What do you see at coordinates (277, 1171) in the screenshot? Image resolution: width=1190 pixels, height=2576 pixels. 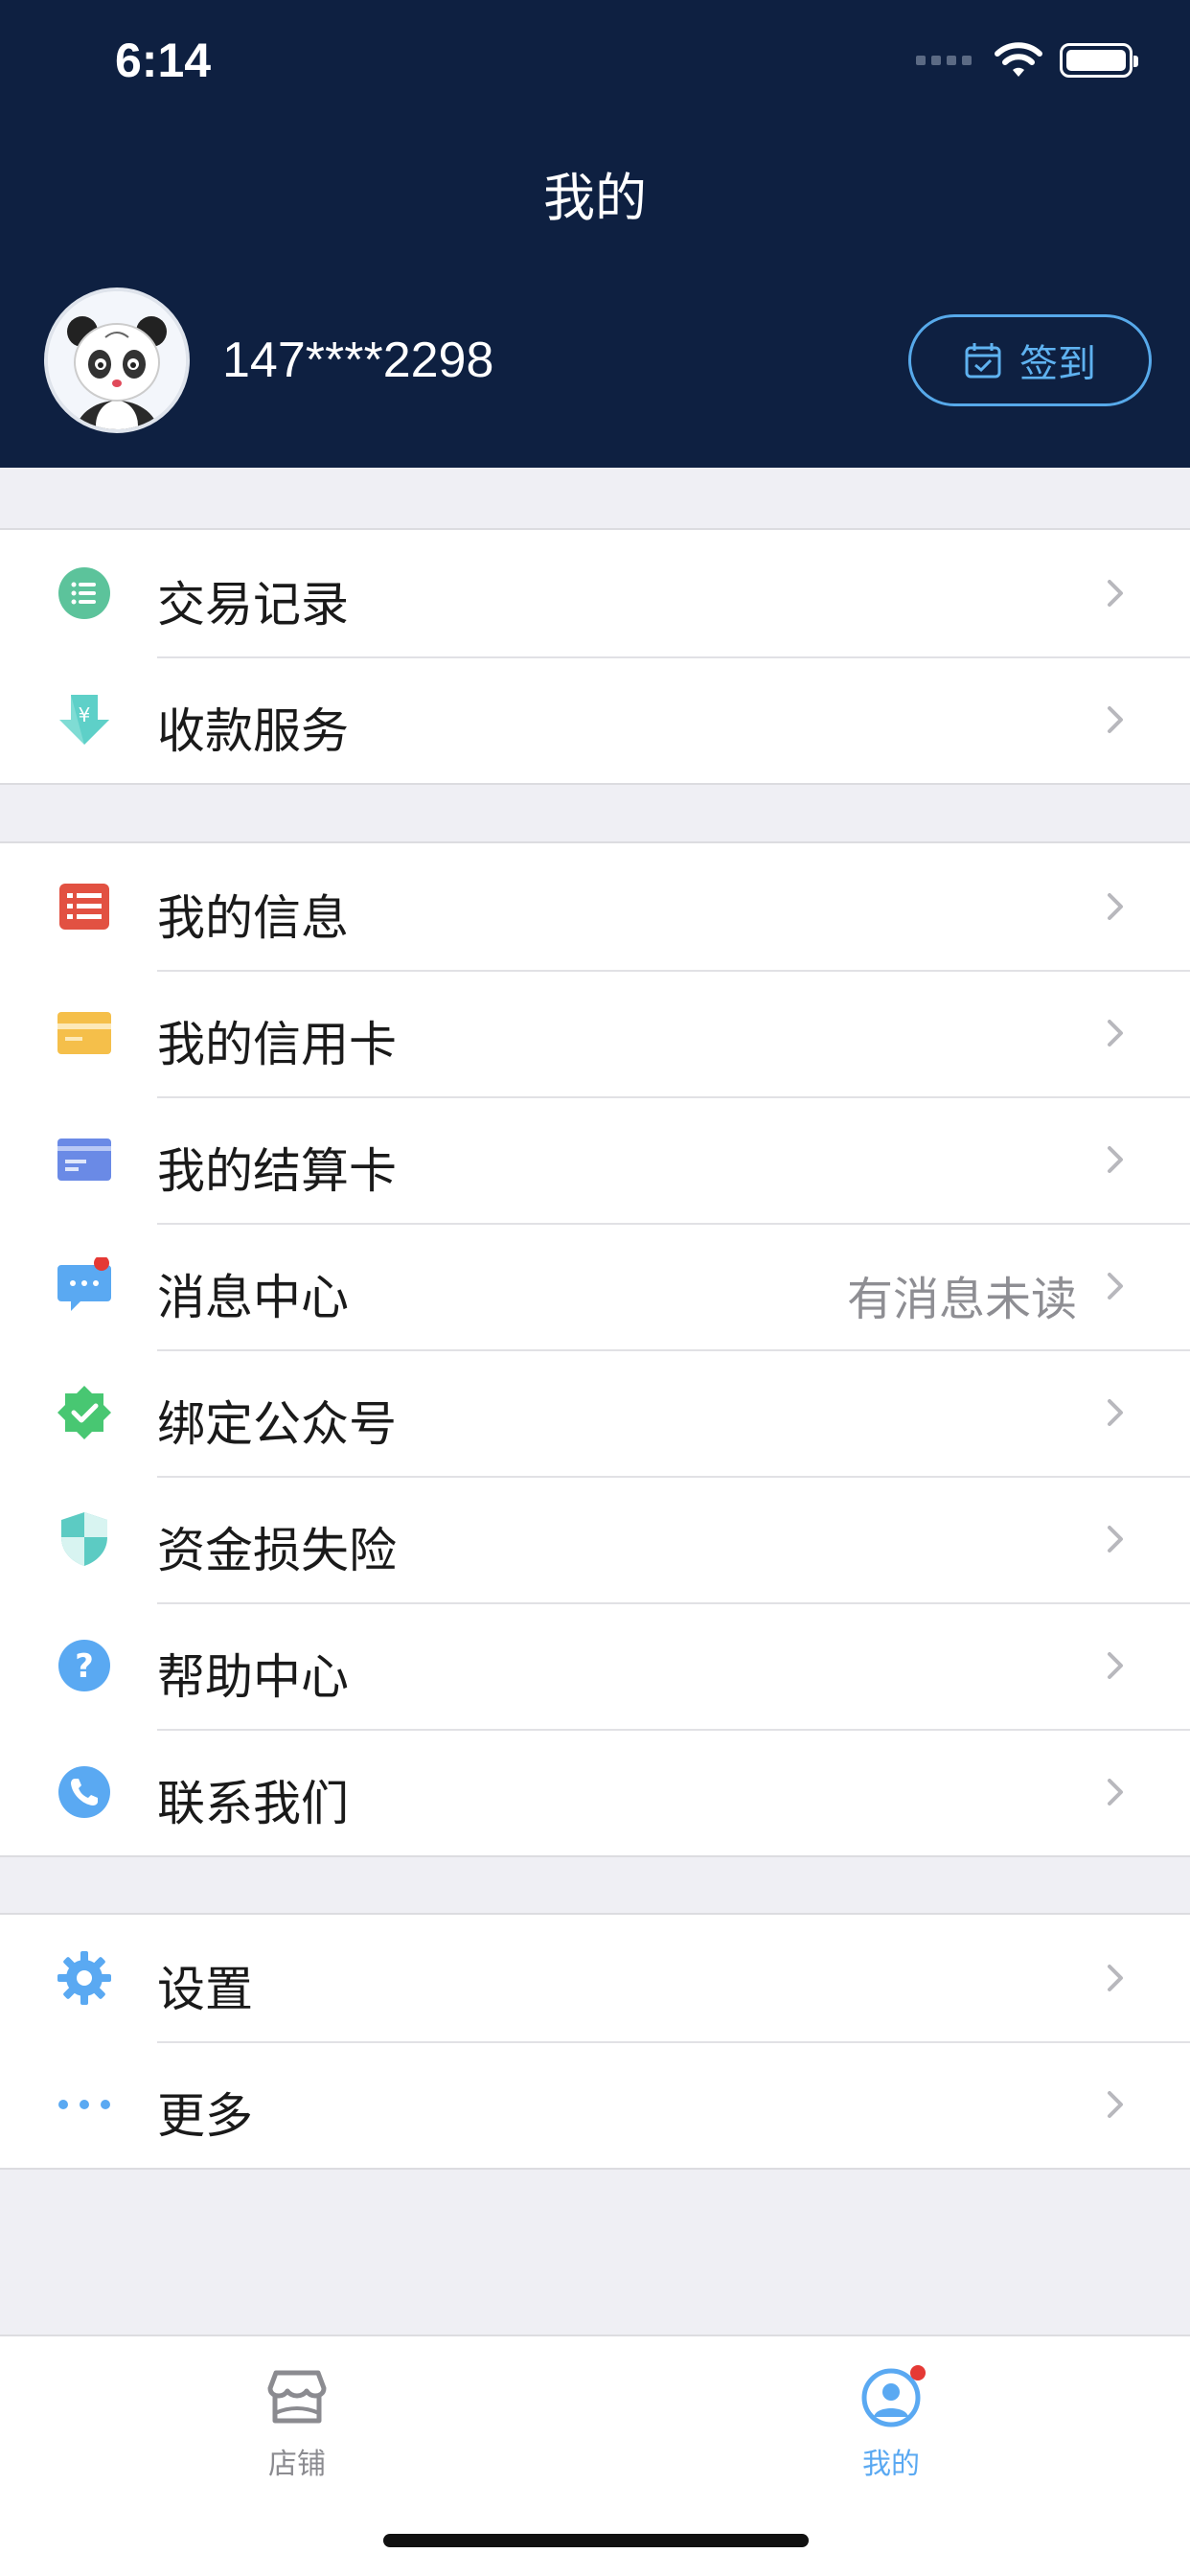 I see `menu-item-label: 我的结算卡` at bounding box center [277, 1171].